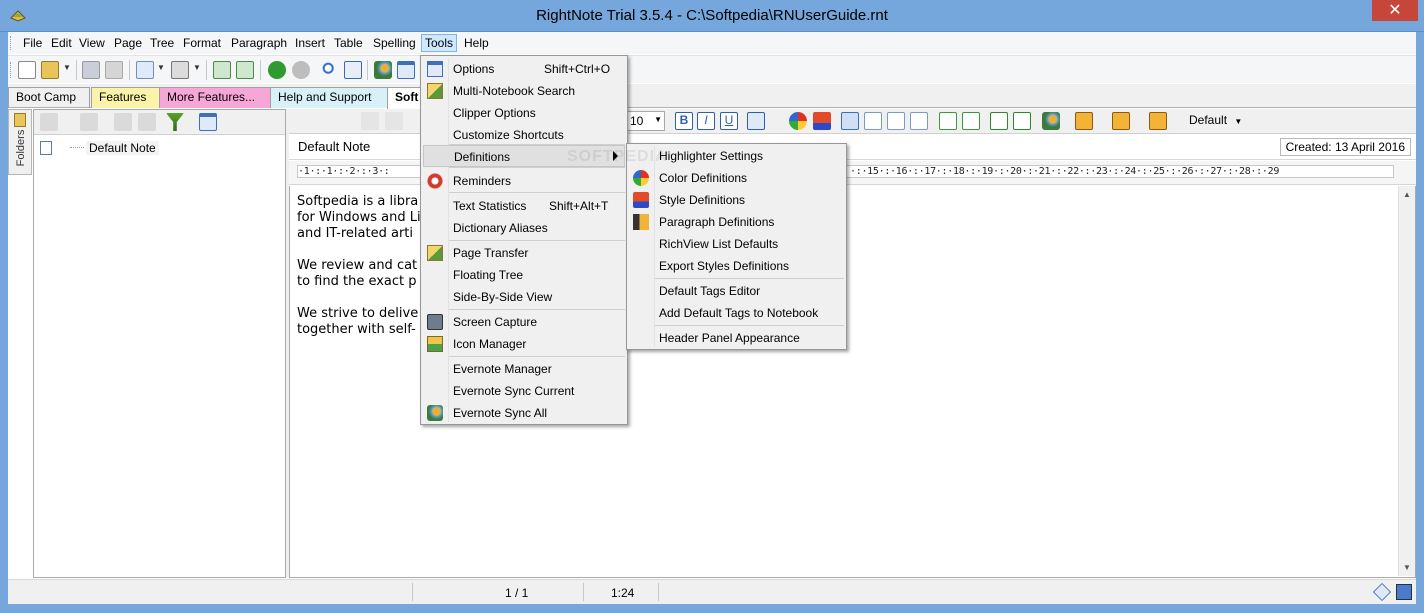 This screenshot has height=613, width=1424. Describe the element at coordinates (736, 291) in the screenshot. I see `menu-item-default-tags-editor: Default Tags Editor` at that location.